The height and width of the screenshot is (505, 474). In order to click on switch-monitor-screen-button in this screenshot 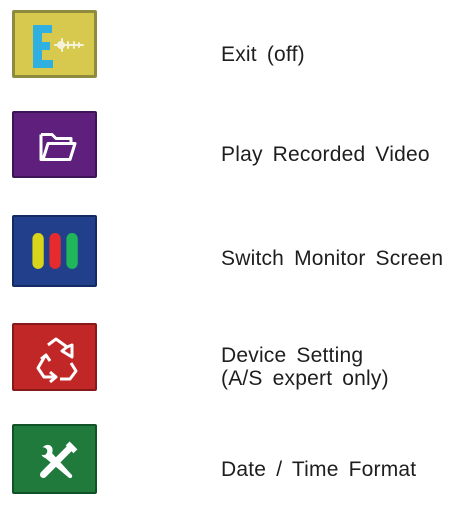, I will do `click(54, 251)`.